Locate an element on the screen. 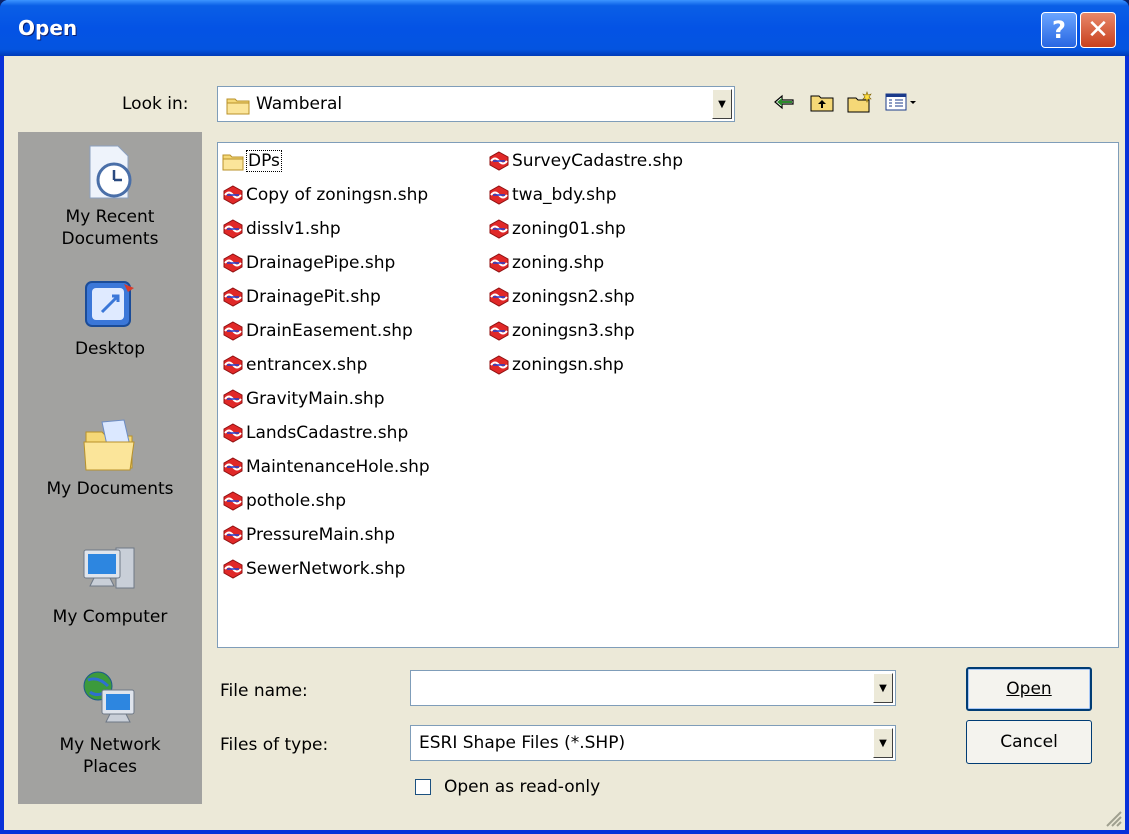 The width and height of the screenshot is (1129, 834). list-item: SurveyCadastre.shp is located at coordinates (585, 161).